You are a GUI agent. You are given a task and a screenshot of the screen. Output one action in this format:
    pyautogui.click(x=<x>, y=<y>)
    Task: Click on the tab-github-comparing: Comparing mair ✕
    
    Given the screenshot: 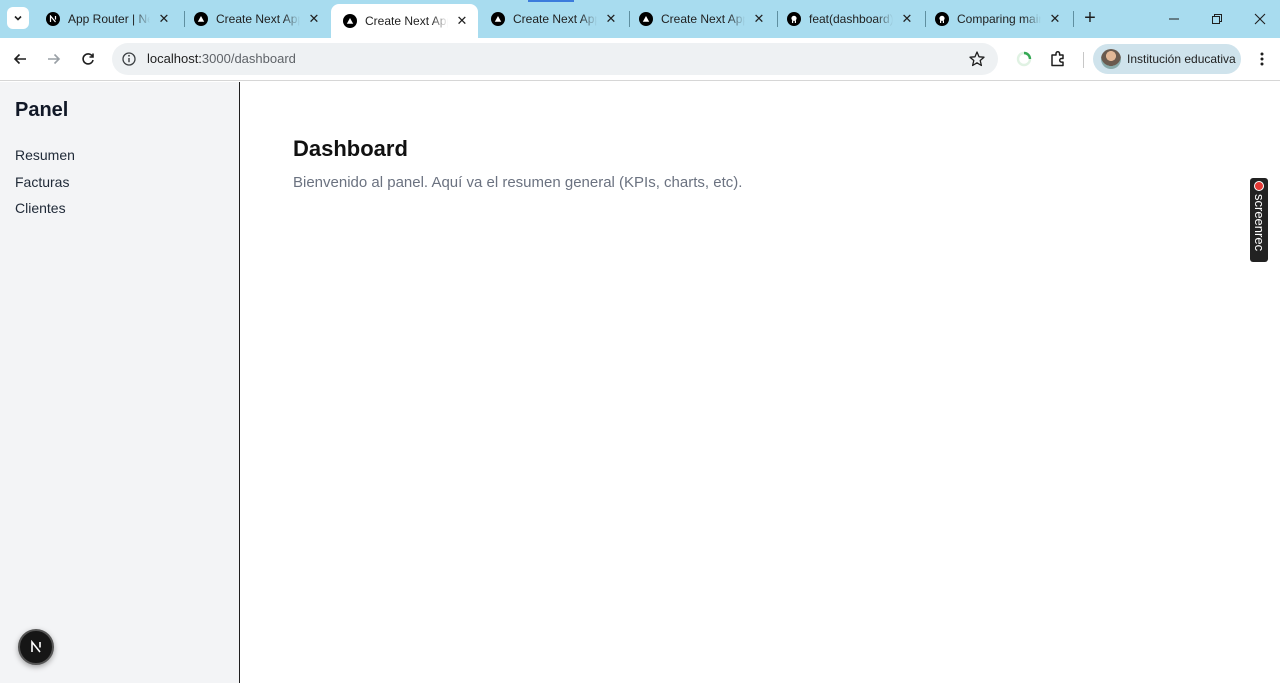 What is the action you would take?
    pyautogui.click(x=997, y=19)
    